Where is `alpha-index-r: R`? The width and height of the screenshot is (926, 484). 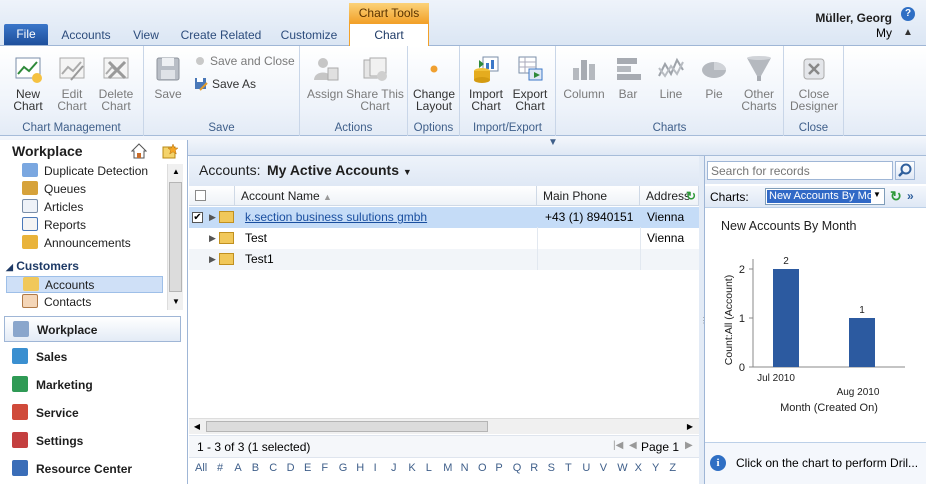 alpha-index-r: R is located at coordinates (534, 468).